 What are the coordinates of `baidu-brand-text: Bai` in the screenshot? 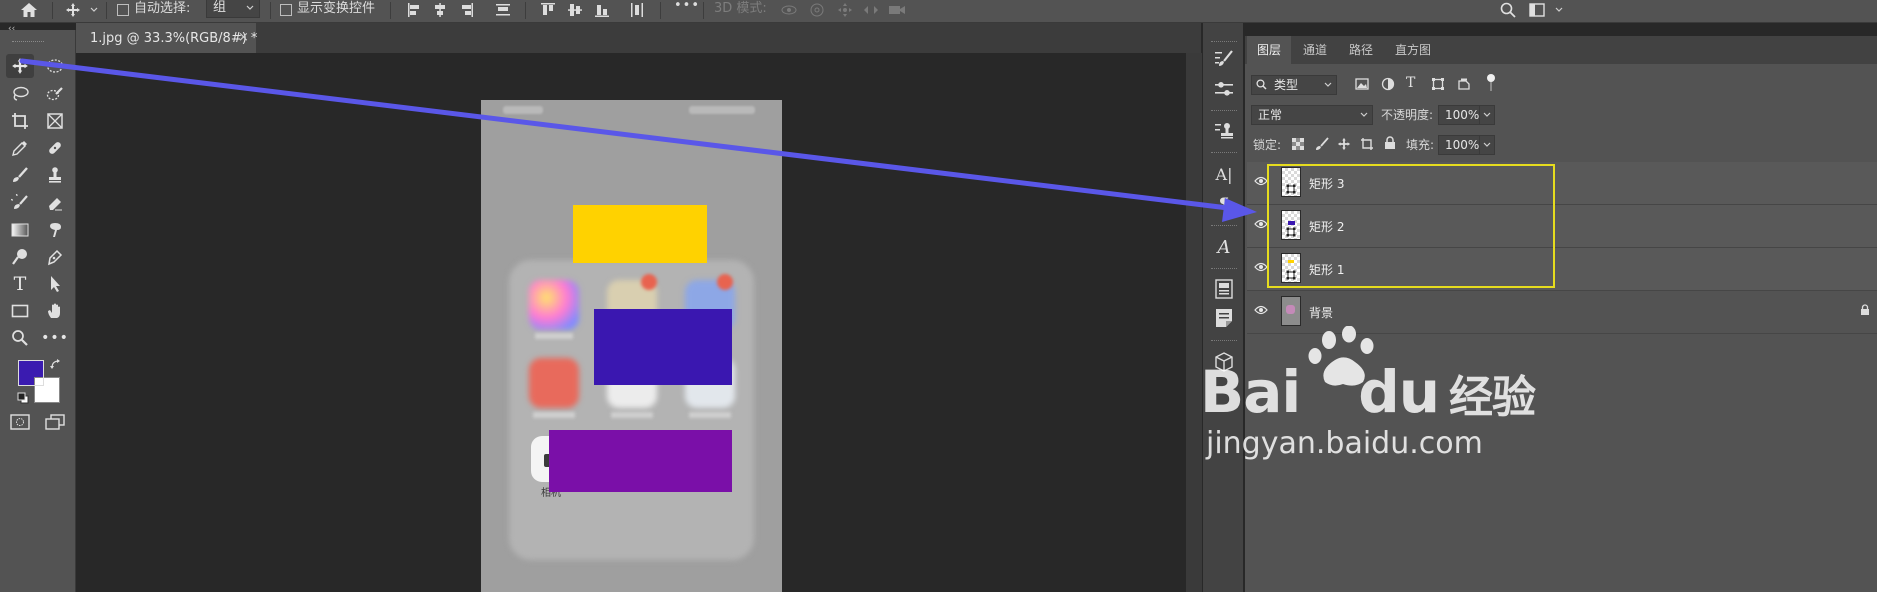 It's located at (1250, 392).